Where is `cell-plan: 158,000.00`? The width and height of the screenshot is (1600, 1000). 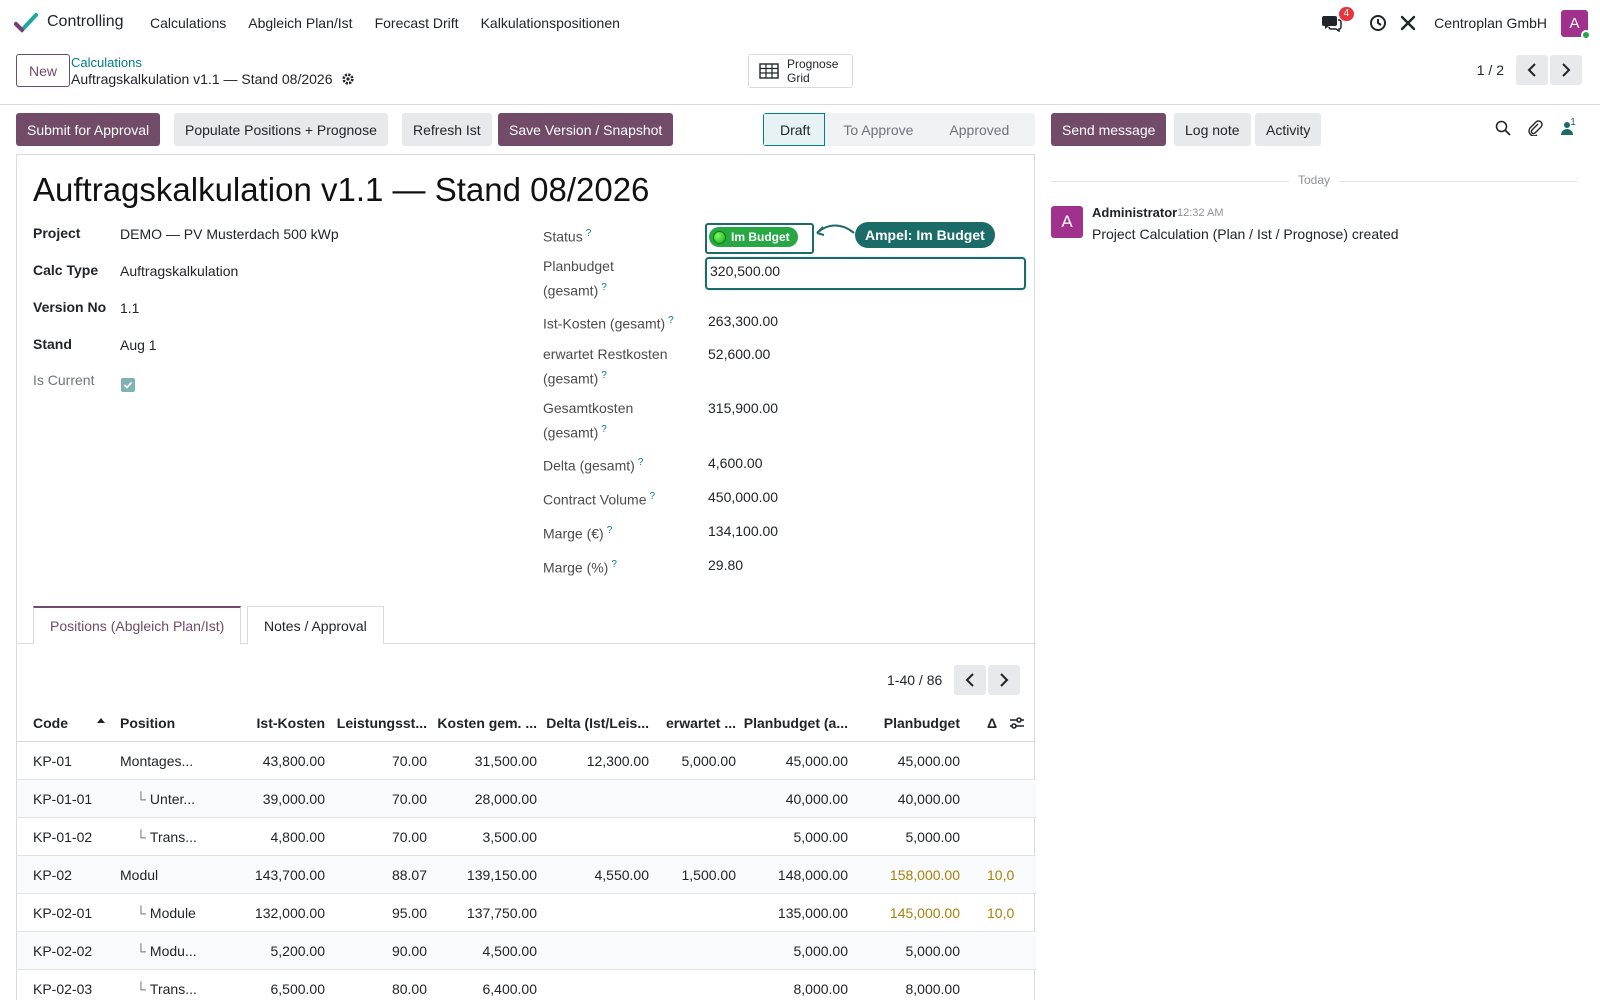
cell-plan: 158,000.00 is located at coordinates (924, 875).